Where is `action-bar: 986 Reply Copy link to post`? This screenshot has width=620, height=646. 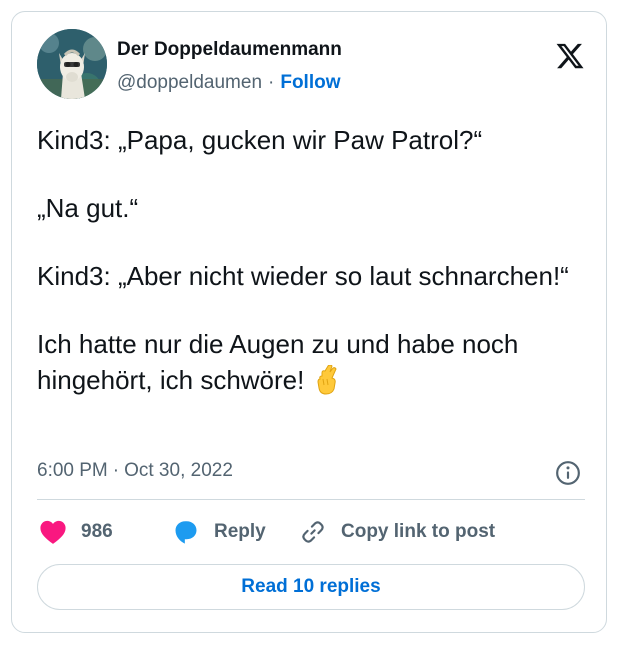 action-bar: 986 Reply Copy link to post is located at coordinates (317, 532).